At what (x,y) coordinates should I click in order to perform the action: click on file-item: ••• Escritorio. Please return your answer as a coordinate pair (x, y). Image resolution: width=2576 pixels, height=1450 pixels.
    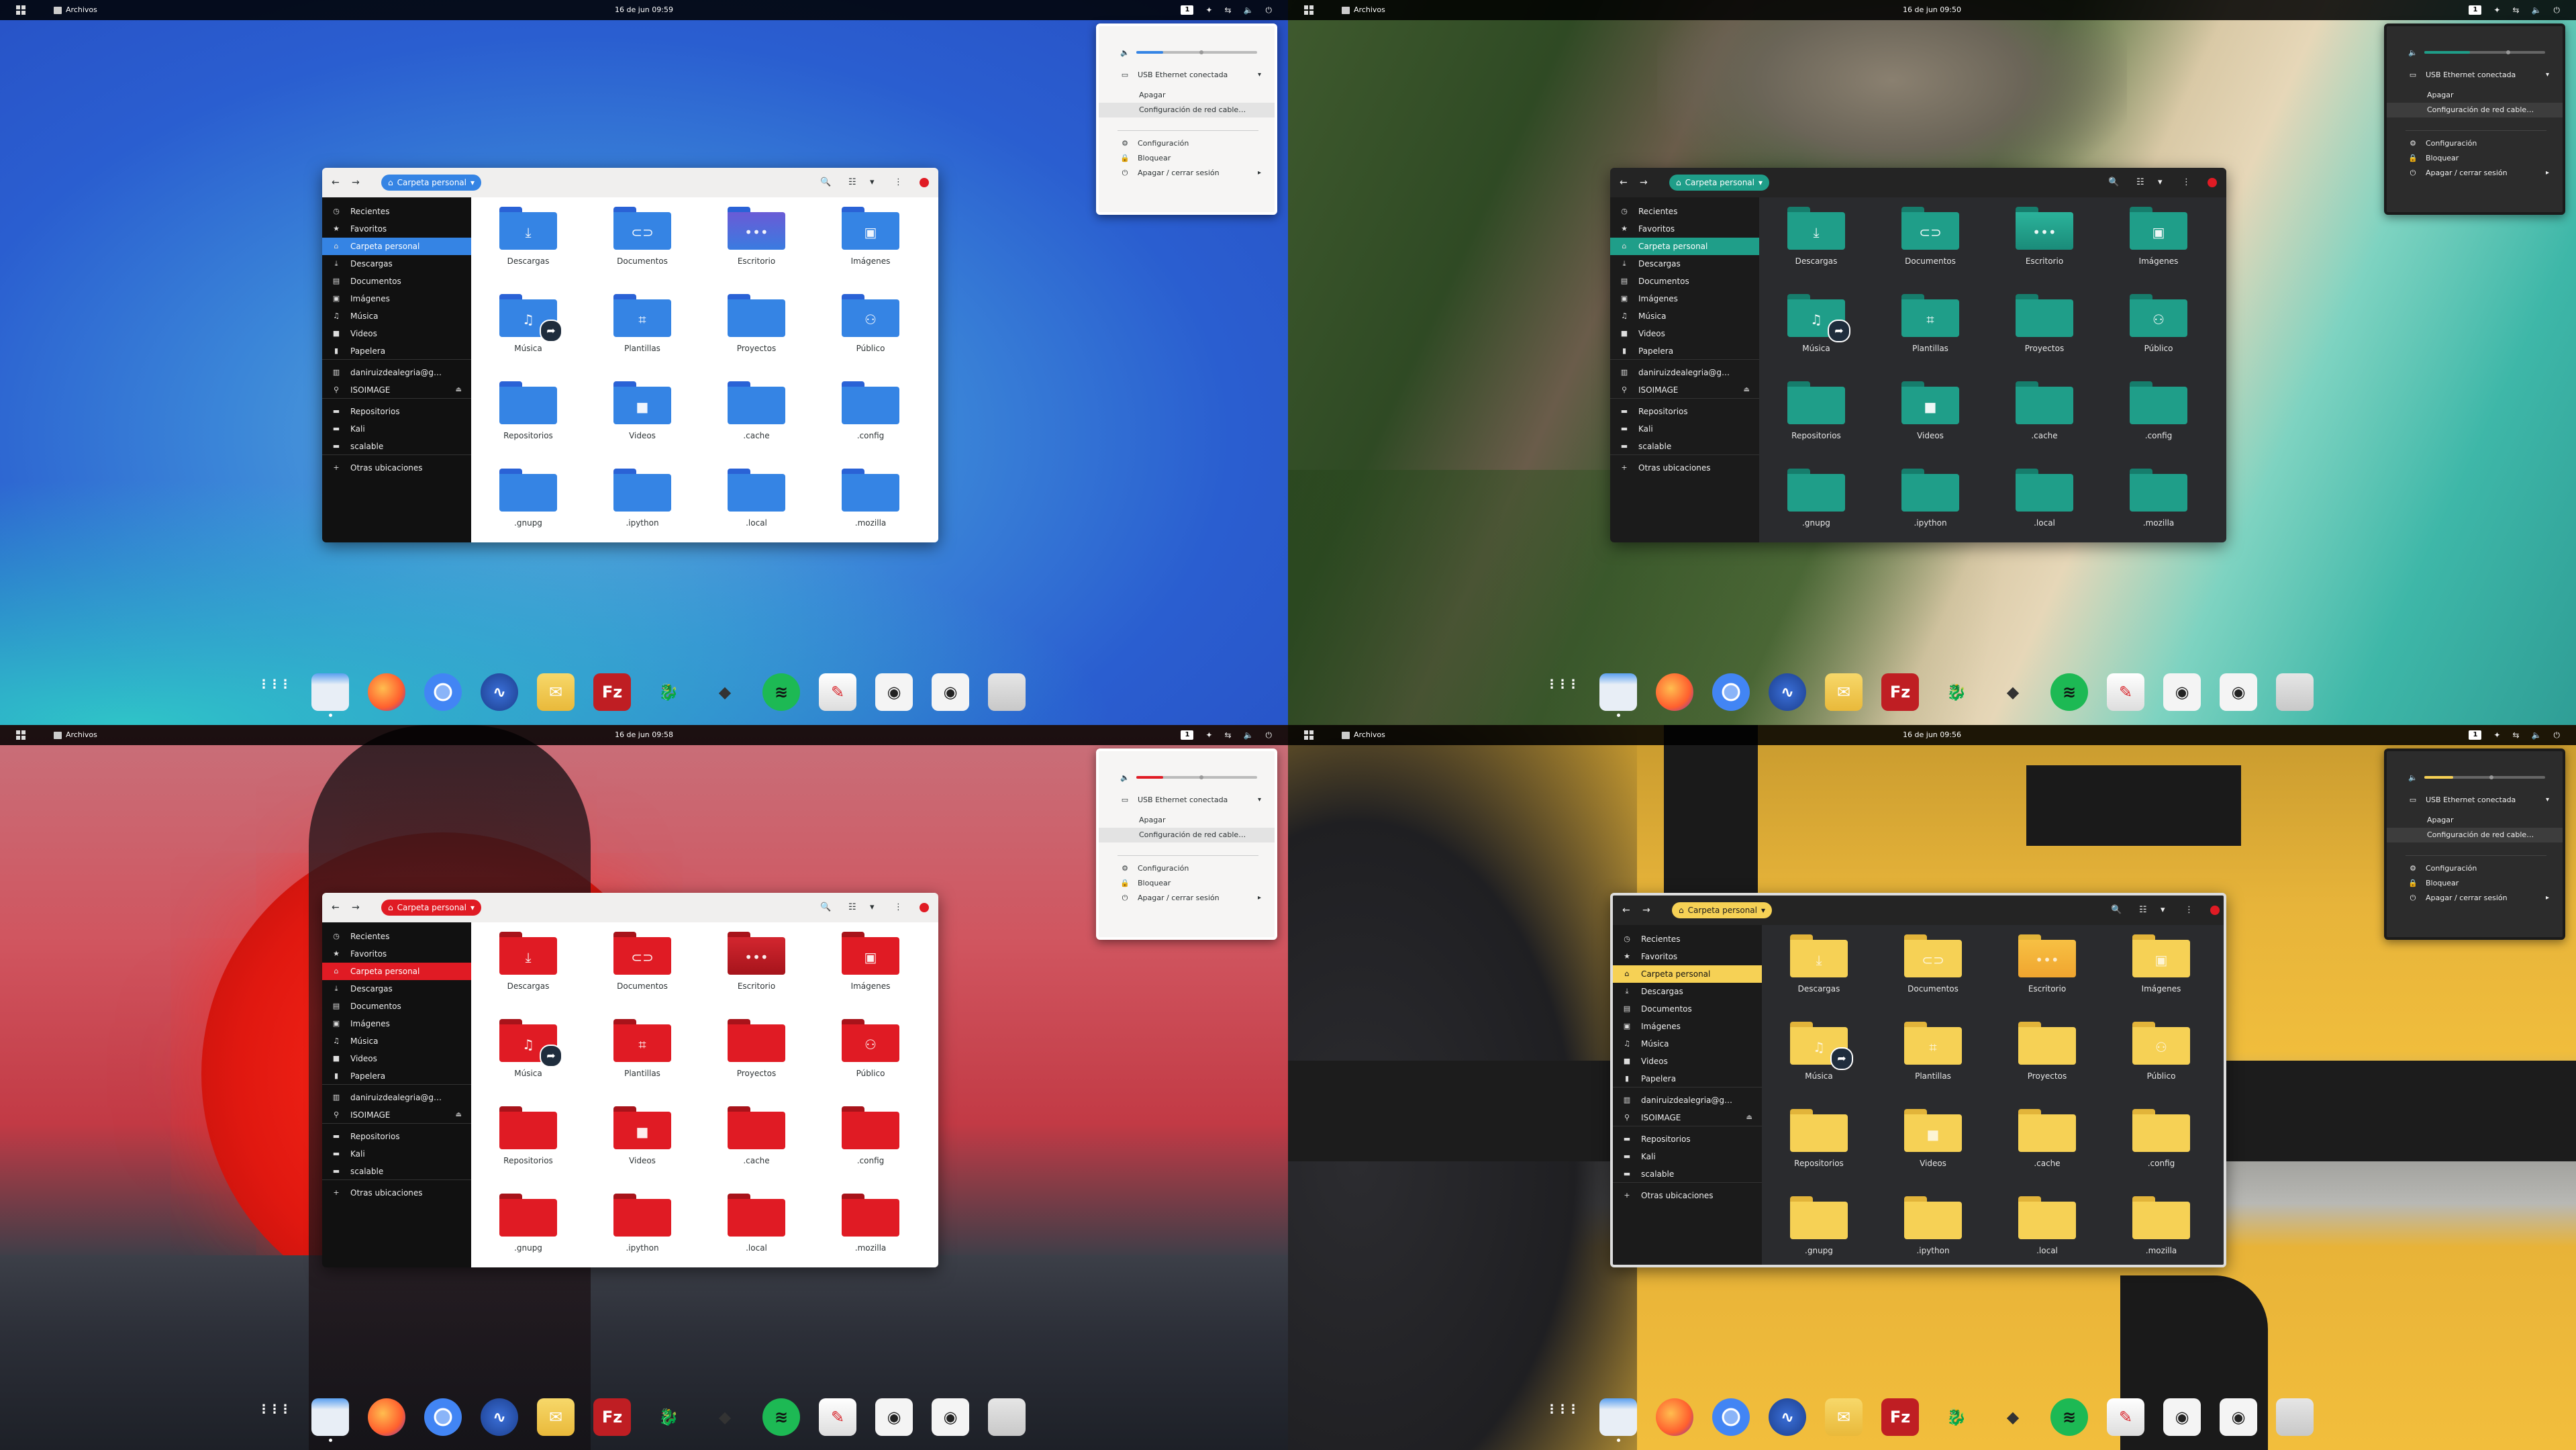
    Looking at the image, I should click on (756, 966).